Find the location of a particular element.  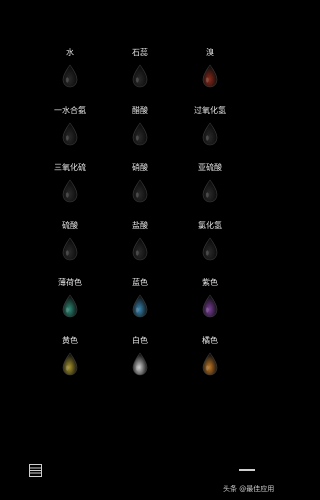

list-icon is located at coordinates (35, 470).